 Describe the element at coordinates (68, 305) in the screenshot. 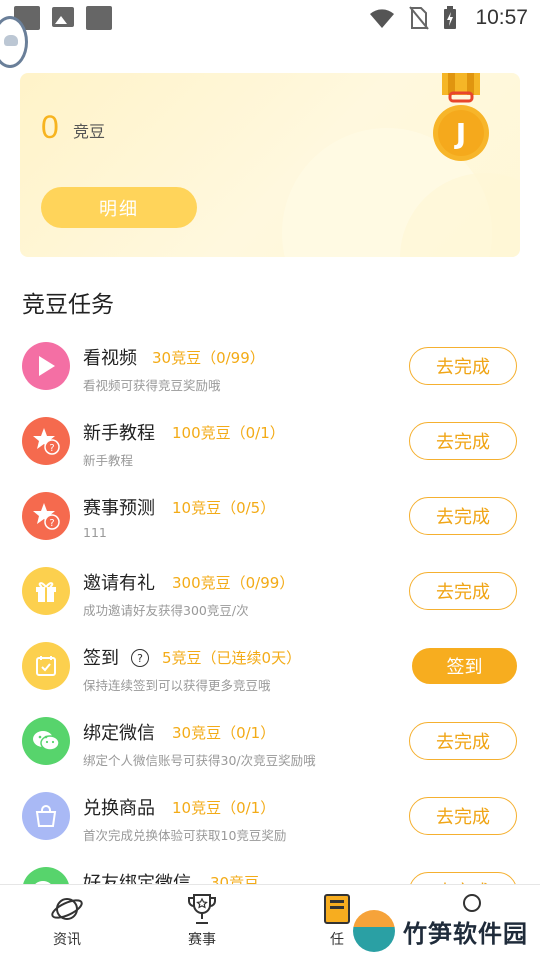

I see `section-title: 竞豆任务` at that location.